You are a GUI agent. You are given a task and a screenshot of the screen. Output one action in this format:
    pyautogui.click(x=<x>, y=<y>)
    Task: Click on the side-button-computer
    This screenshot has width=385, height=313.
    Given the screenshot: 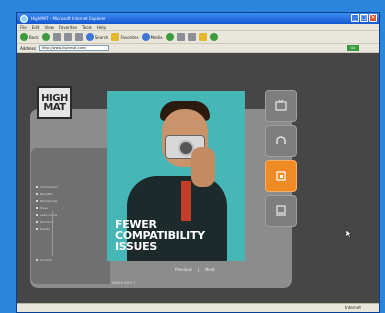 What is the action you would take?
    pyautogui.click(x=281, y=211)
    